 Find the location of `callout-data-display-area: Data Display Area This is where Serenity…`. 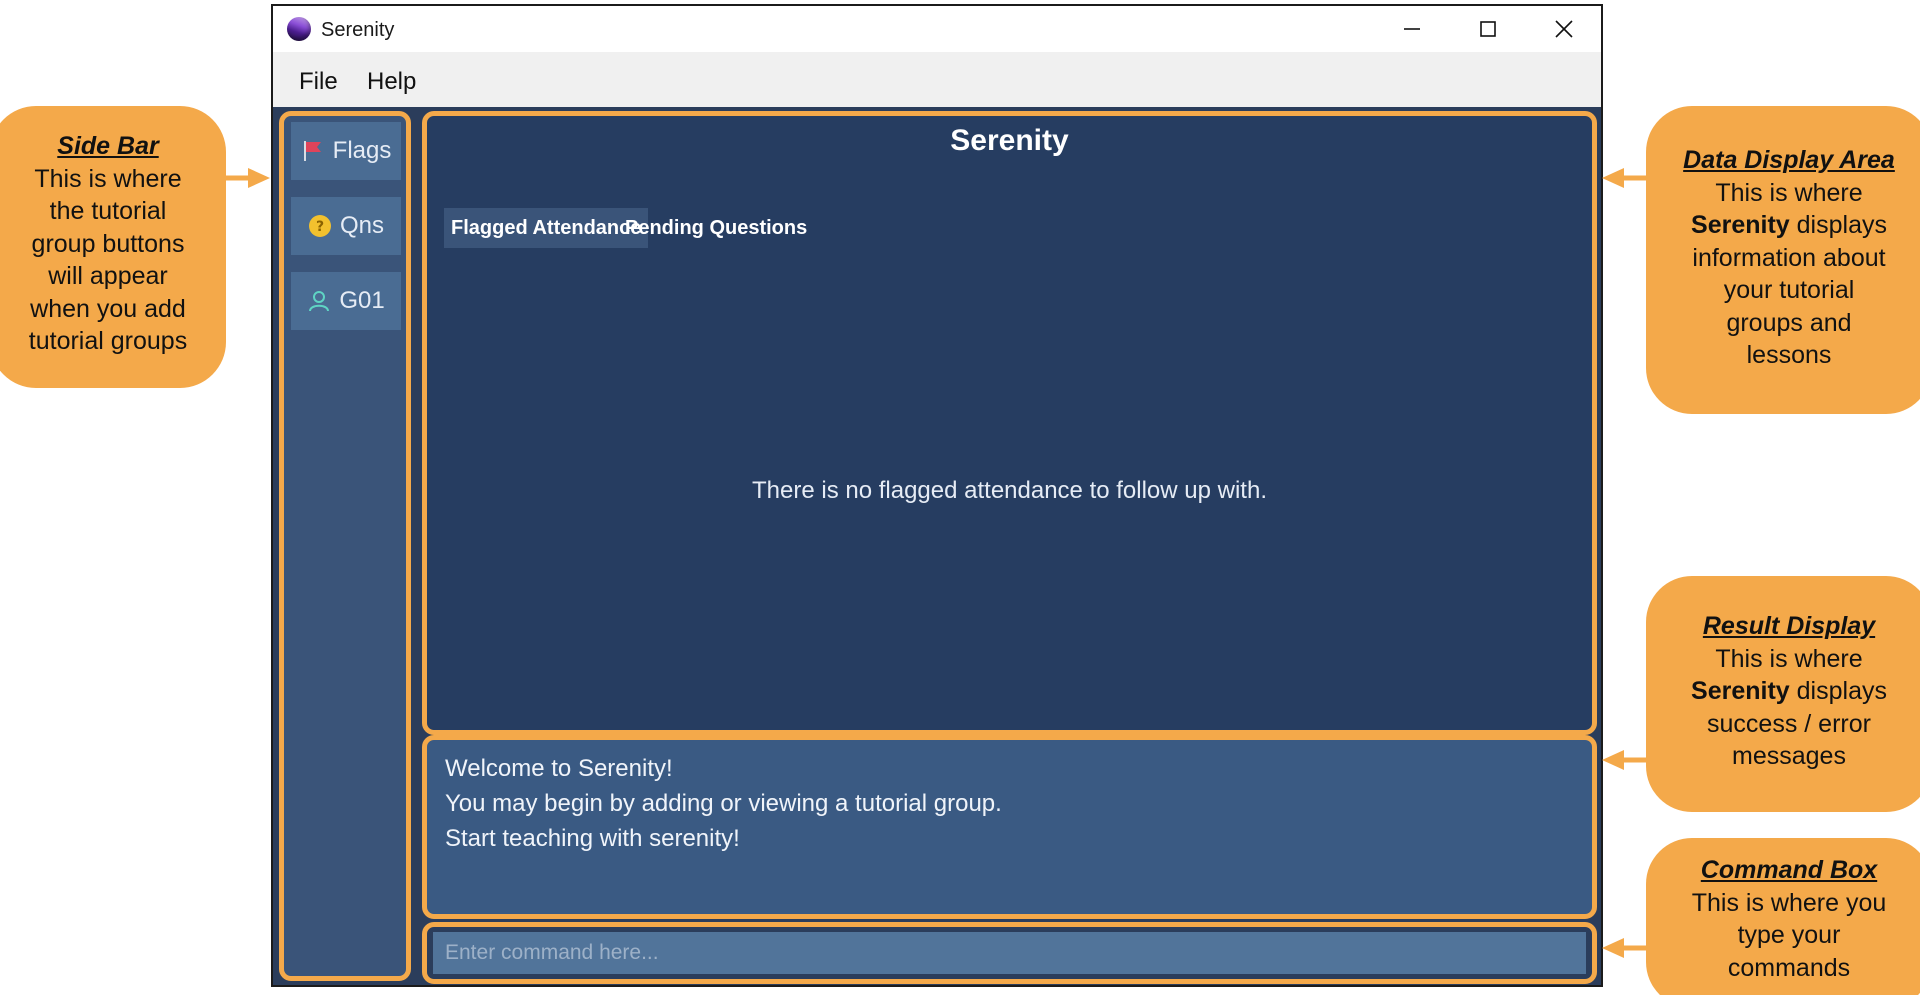

callout-data-display-area: Data Display Area This is where Serenity… is located at coordinates (1783, 260).